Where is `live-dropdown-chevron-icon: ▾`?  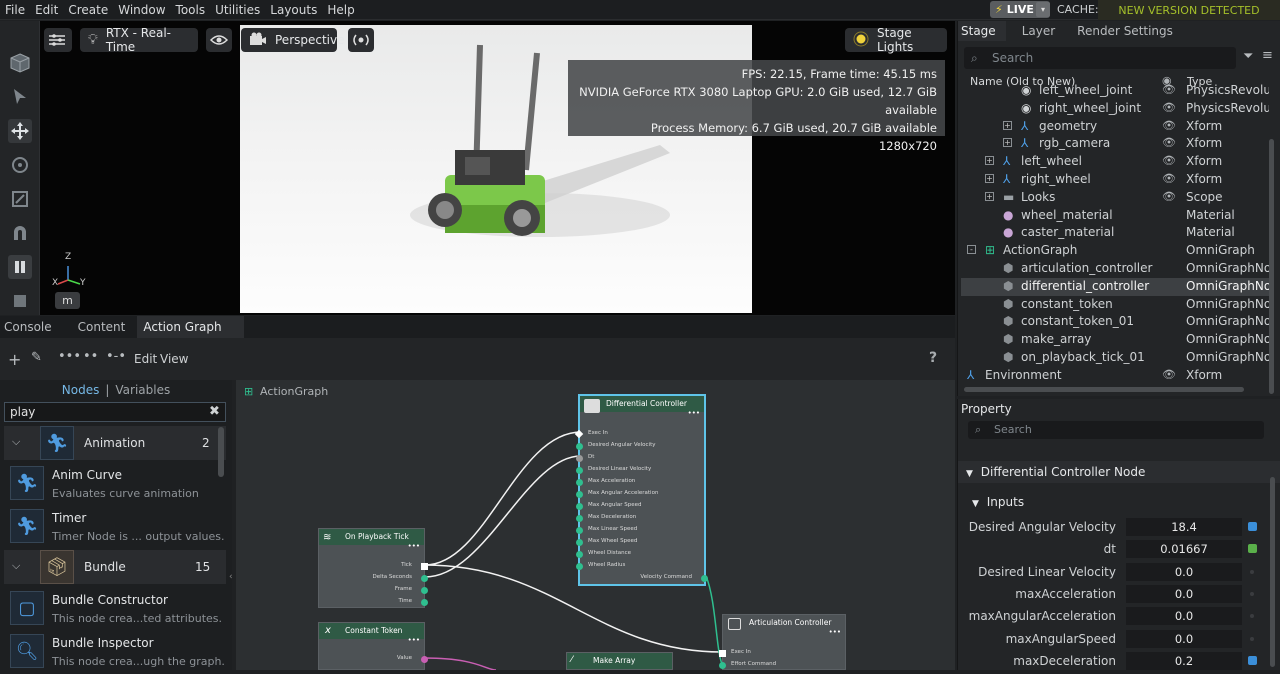 live-dropdown-chevron-icon: ▾ is located at coordinates (1043, 9).